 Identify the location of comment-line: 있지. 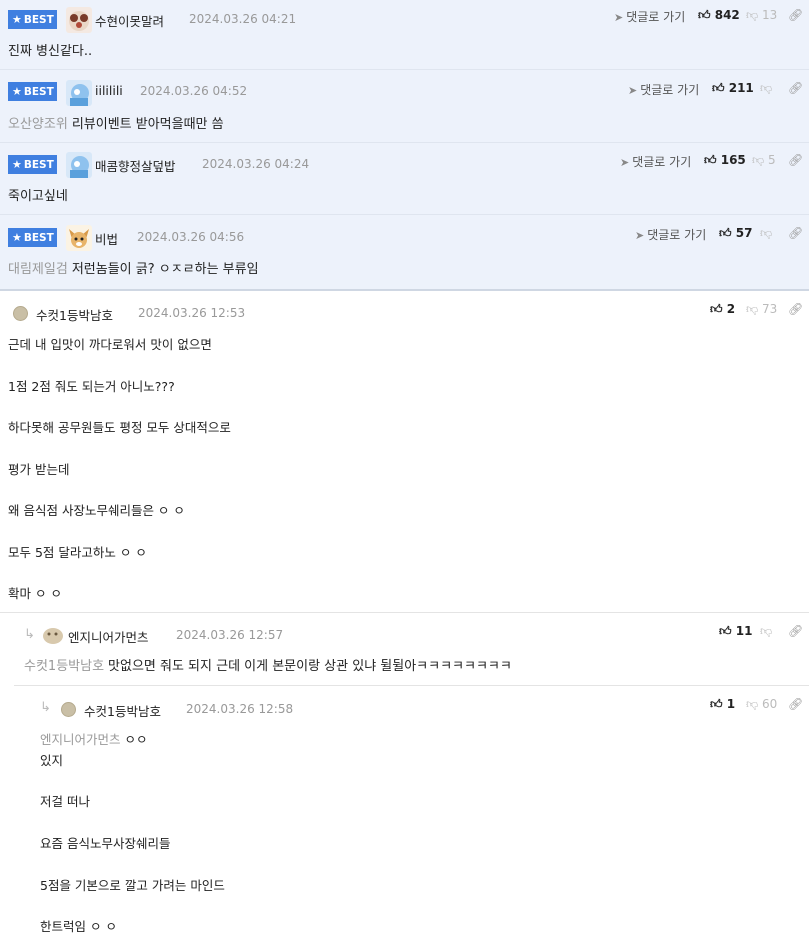
(52, 760).